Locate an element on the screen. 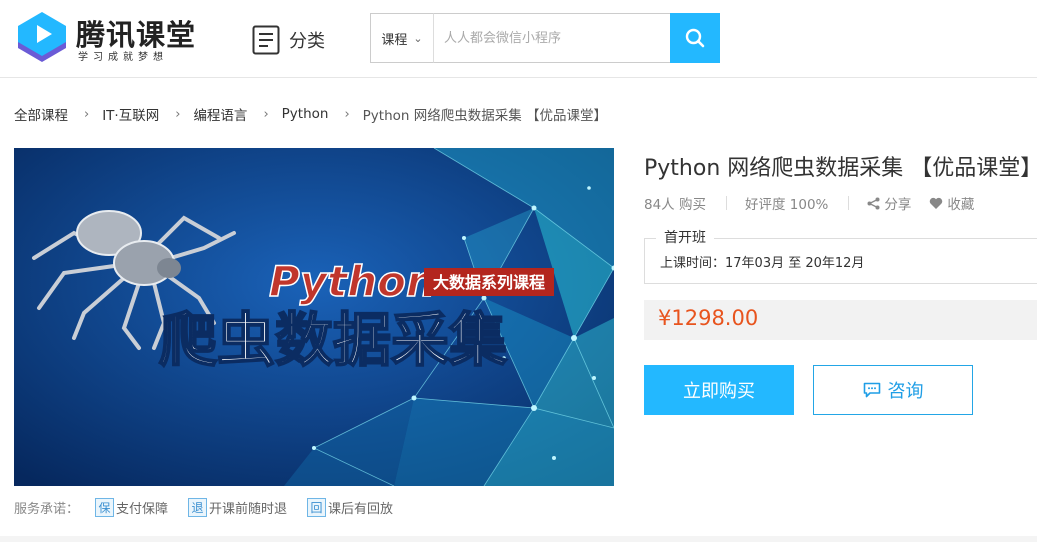 This screenshot has width=1037, height=542. chevron-down-icon: ⌄ is located at coordinates (418, 38).